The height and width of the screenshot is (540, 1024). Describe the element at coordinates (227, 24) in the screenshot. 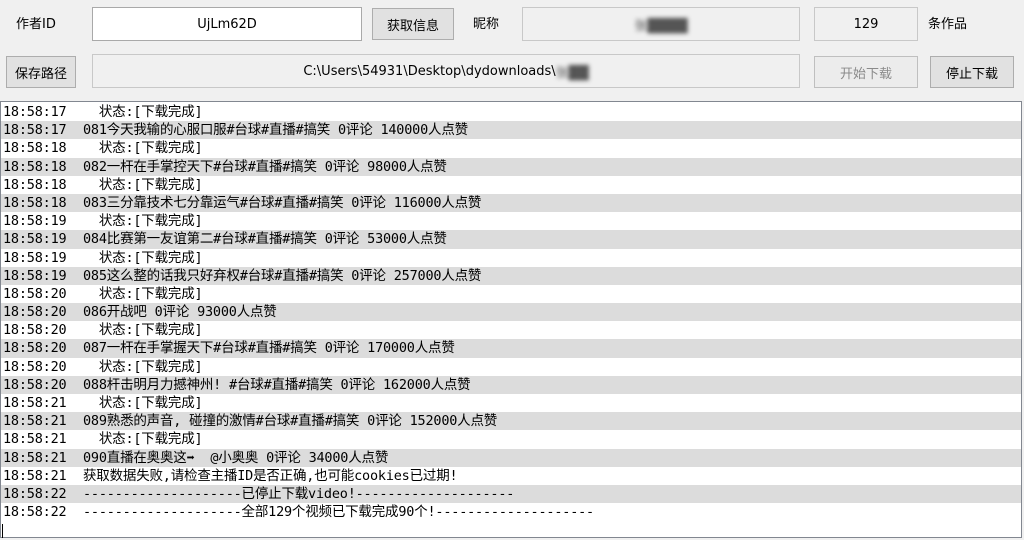

I see `author-id-input: UjLm62D` at that location.